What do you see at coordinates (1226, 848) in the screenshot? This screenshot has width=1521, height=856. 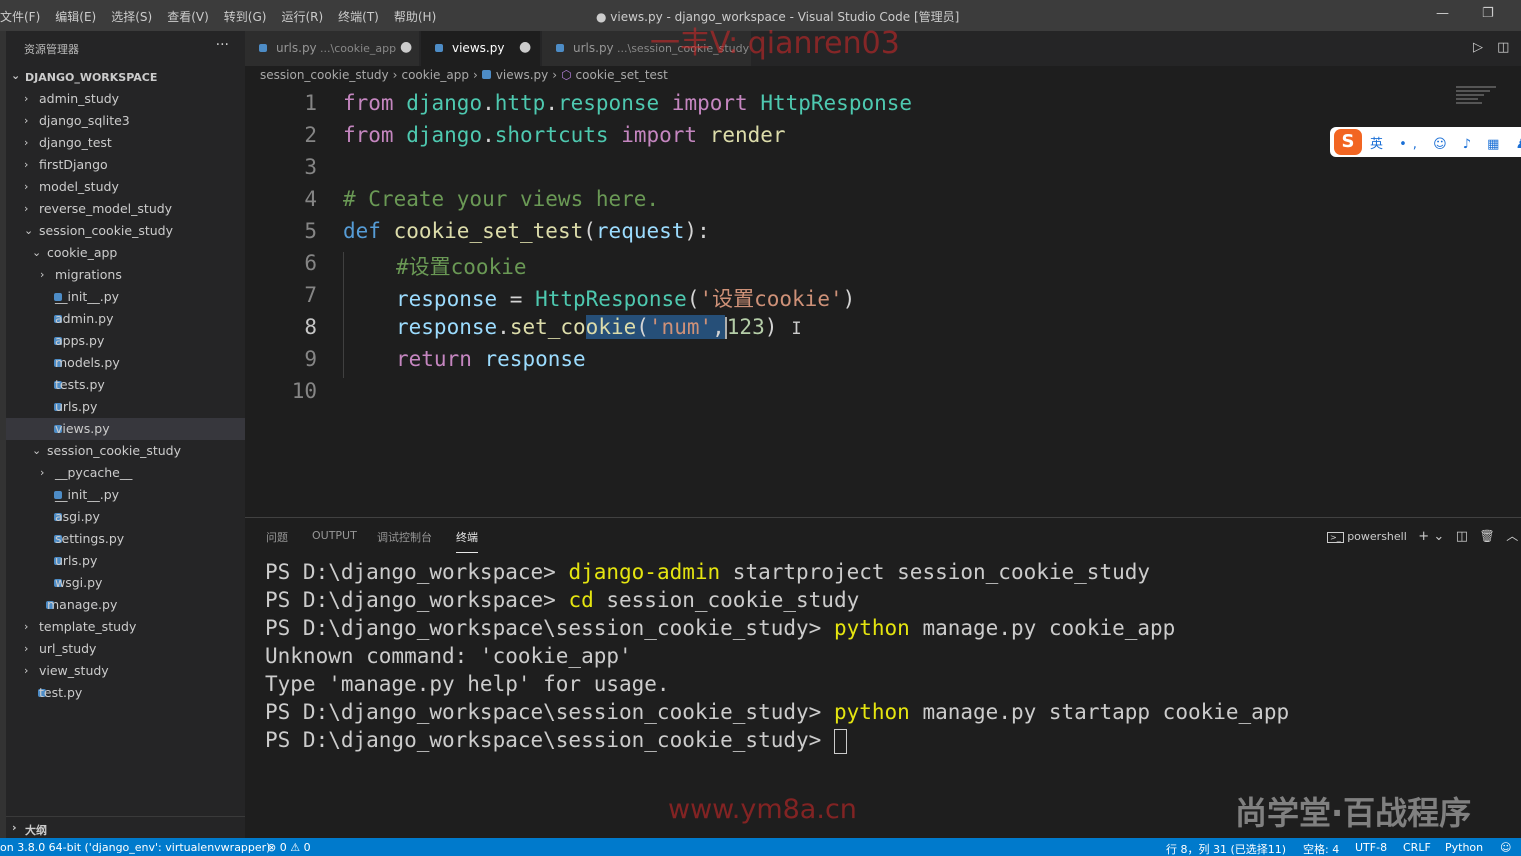 I see `cursor-position: 行 8，列 31 (已选择11)` at bounding box center [1226, 848].